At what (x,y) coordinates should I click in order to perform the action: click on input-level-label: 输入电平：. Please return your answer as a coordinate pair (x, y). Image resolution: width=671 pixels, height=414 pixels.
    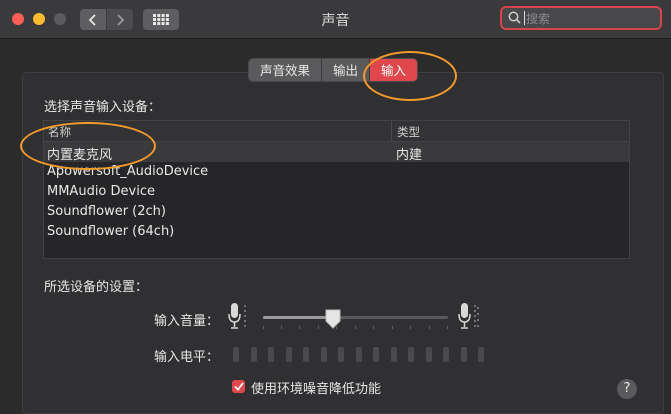
    Looking at the image, I should click on (187, 357).